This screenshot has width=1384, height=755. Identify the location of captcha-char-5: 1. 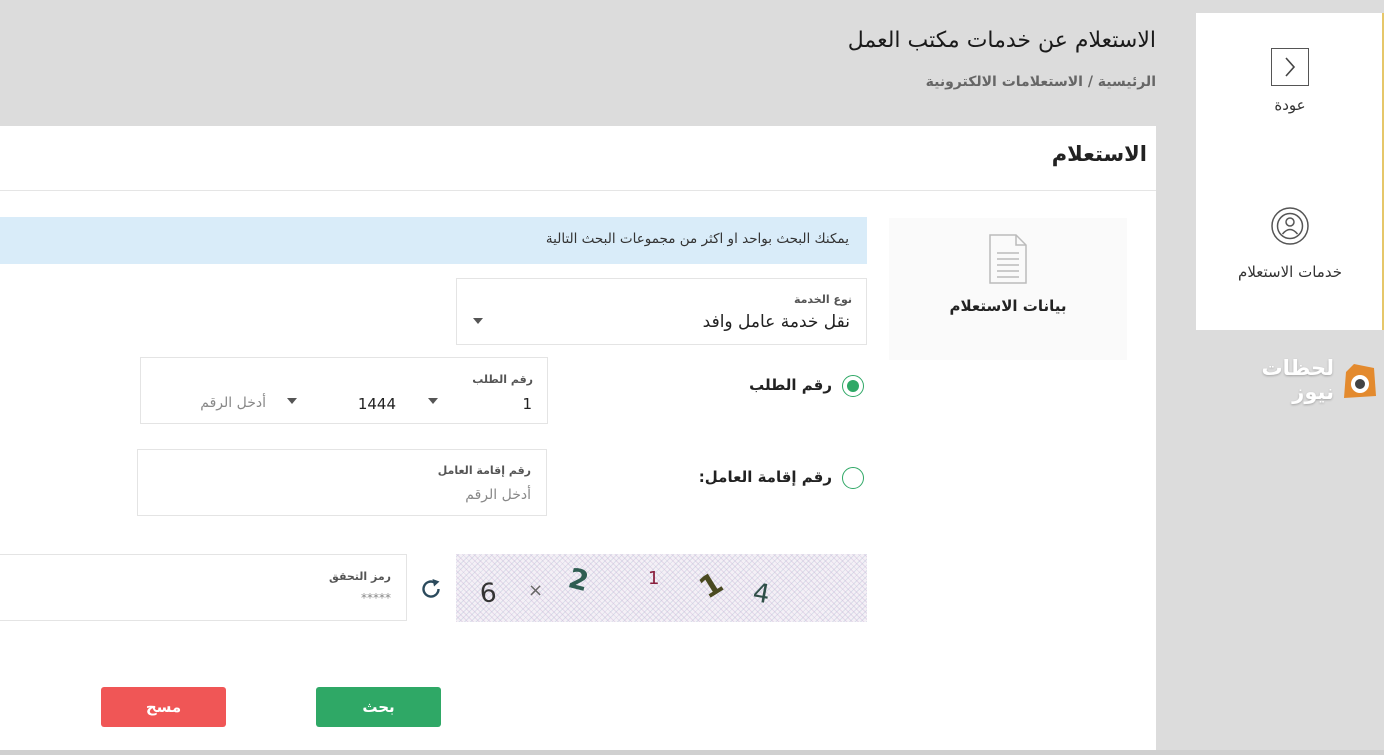
(711, 586).